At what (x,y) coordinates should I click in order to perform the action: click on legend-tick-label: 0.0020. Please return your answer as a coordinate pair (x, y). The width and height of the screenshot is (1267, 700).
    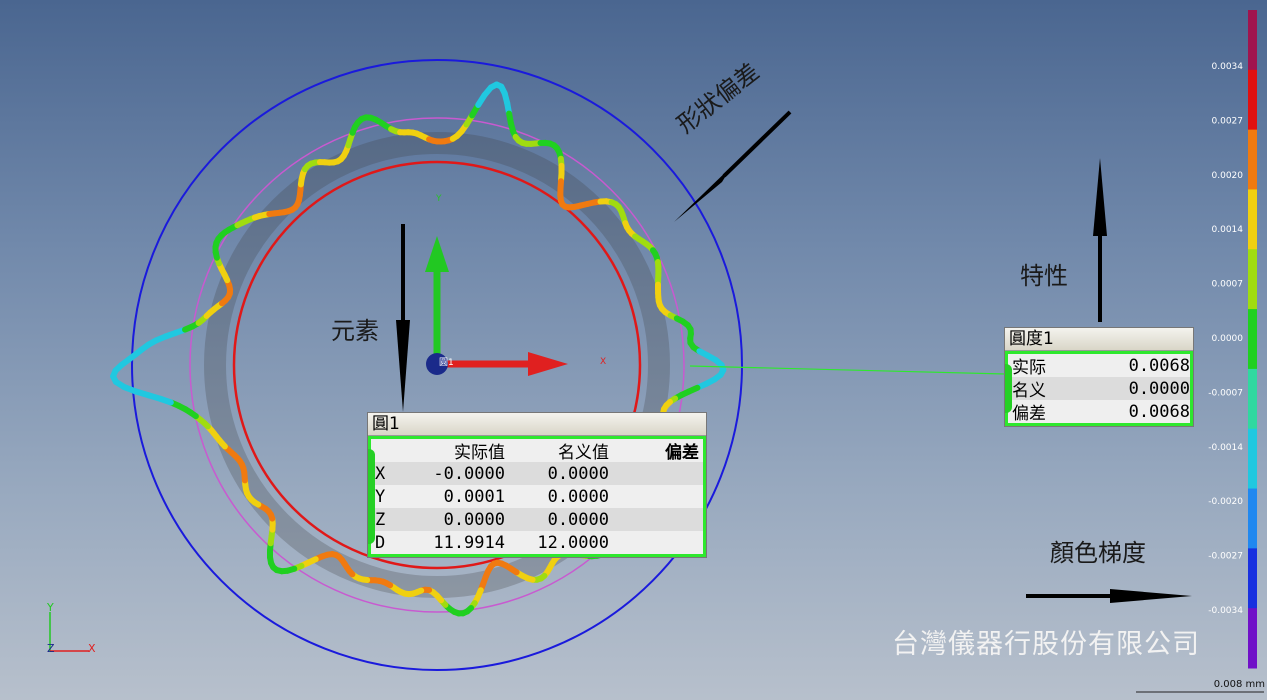
    Looking at the image, I should click on (1228, 176).